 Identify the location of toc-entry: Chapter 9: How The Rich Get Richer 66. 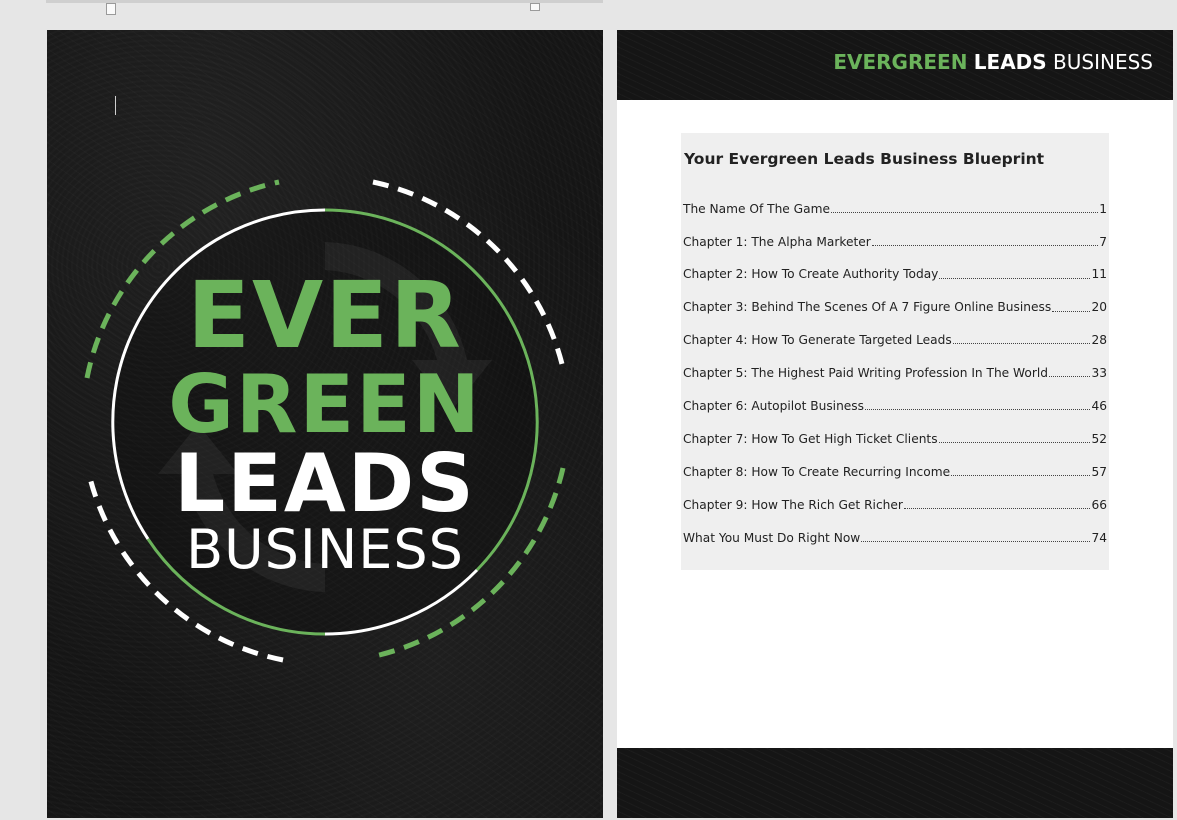
(895, 495).